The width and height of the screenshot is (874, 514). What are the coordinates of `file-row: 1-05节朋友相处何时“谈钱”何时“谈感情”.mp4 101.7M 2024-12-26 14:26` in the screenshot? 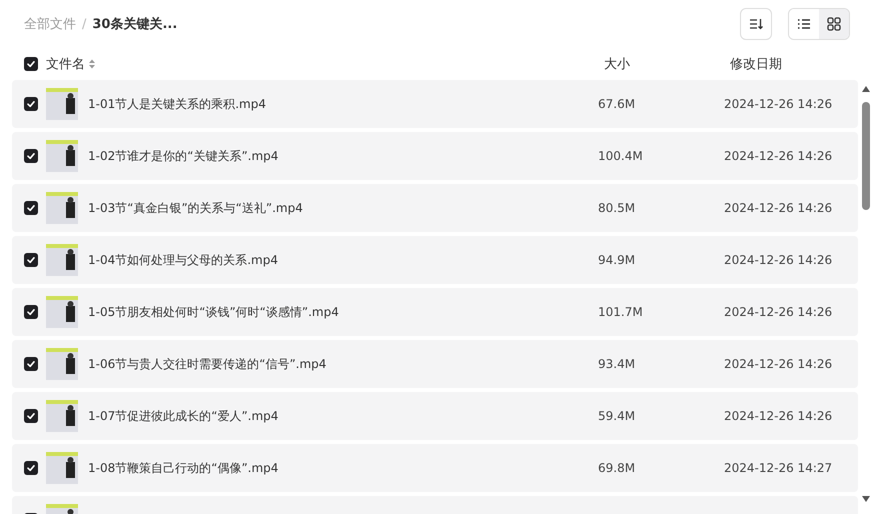 It's located at (435, 312).